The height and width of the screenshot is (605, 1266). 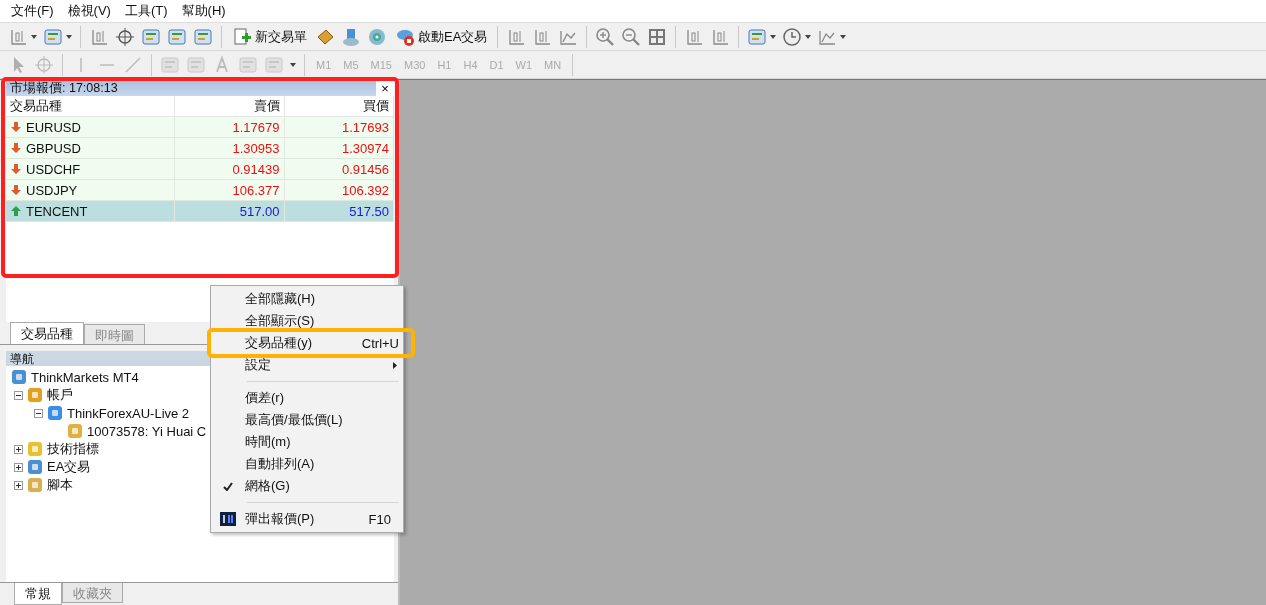 I want to click on column-header: 交易品種, so click(x=90, y=106).